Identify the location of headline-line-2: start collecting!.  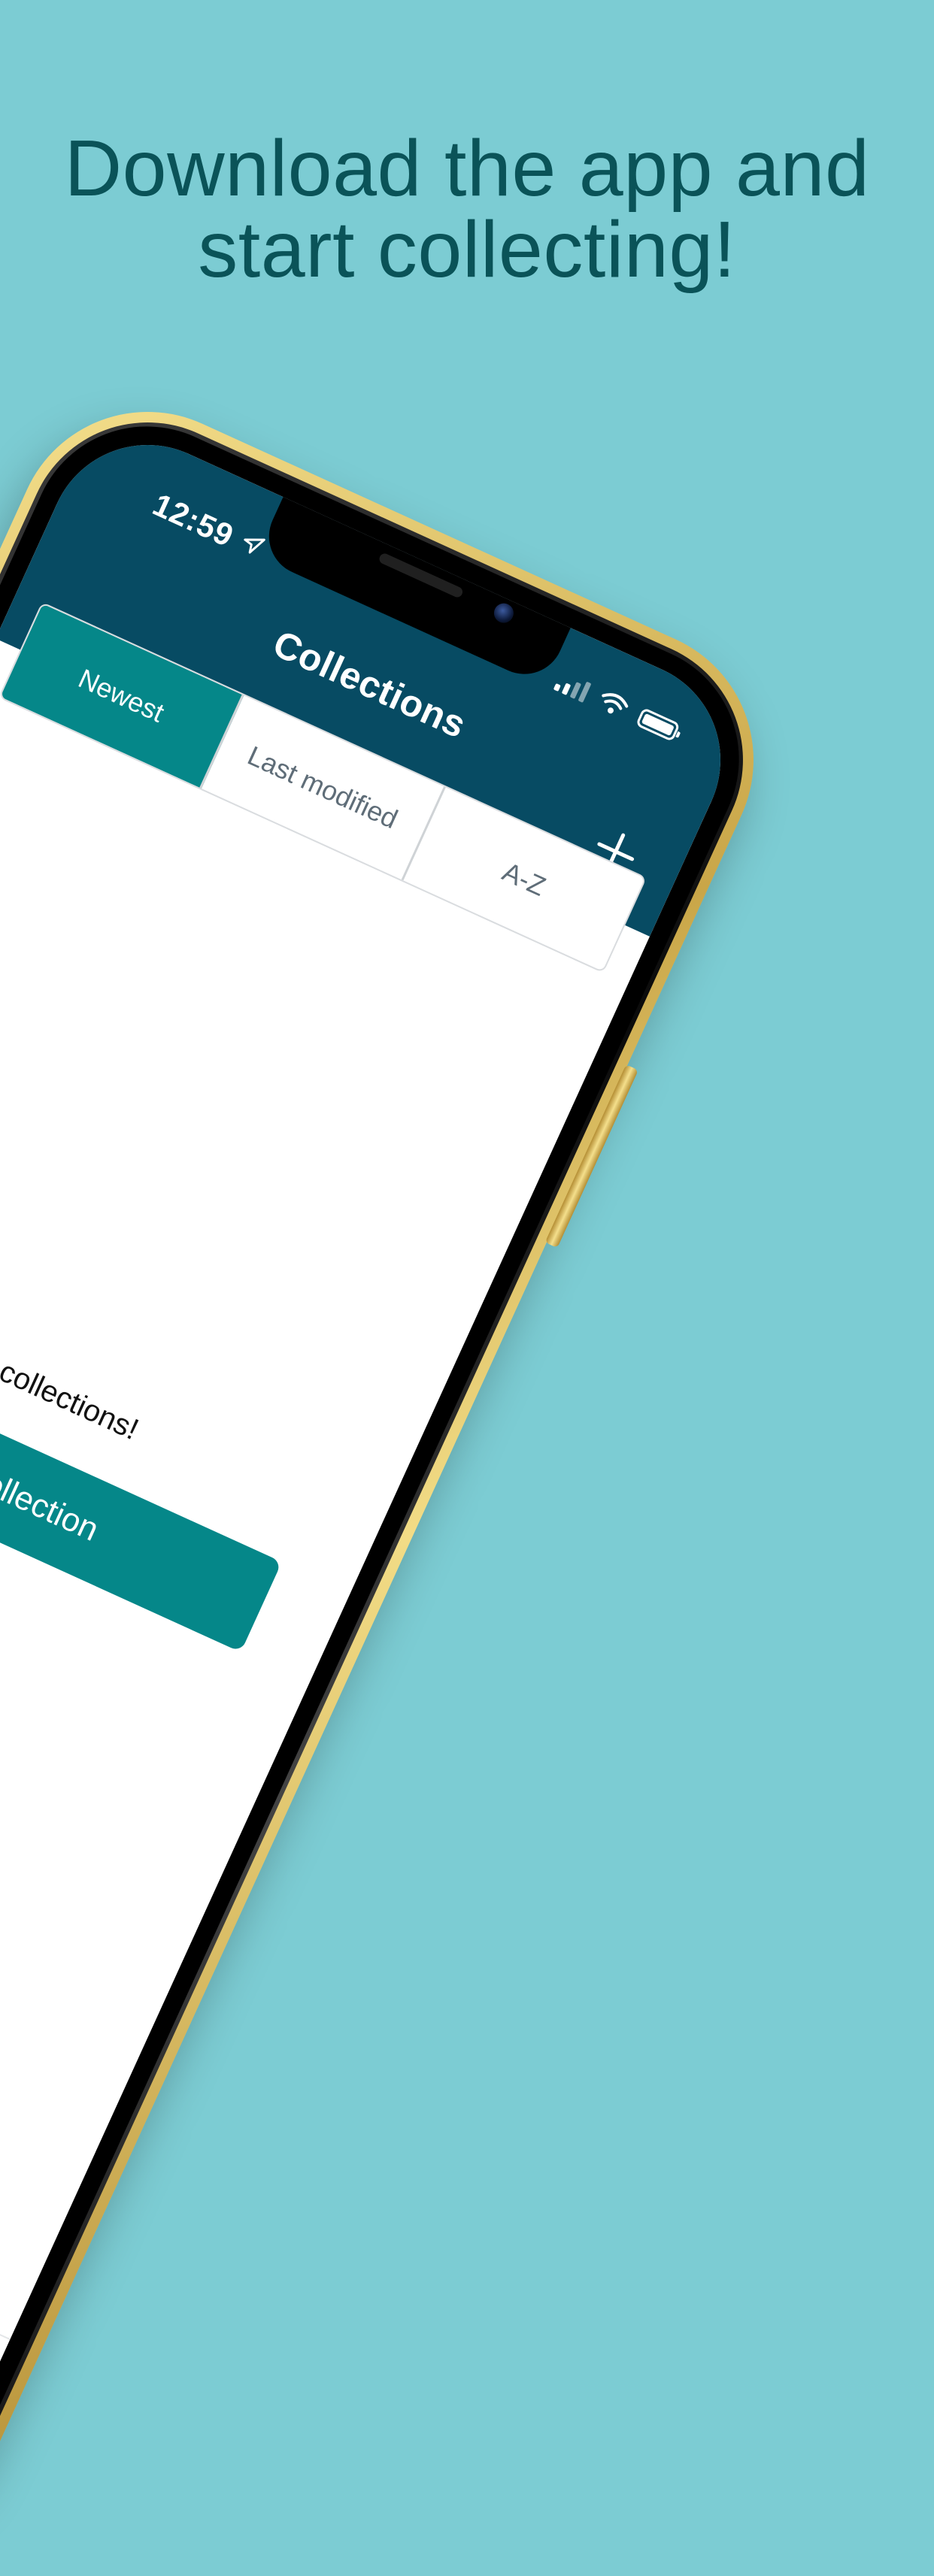
(467, 249).